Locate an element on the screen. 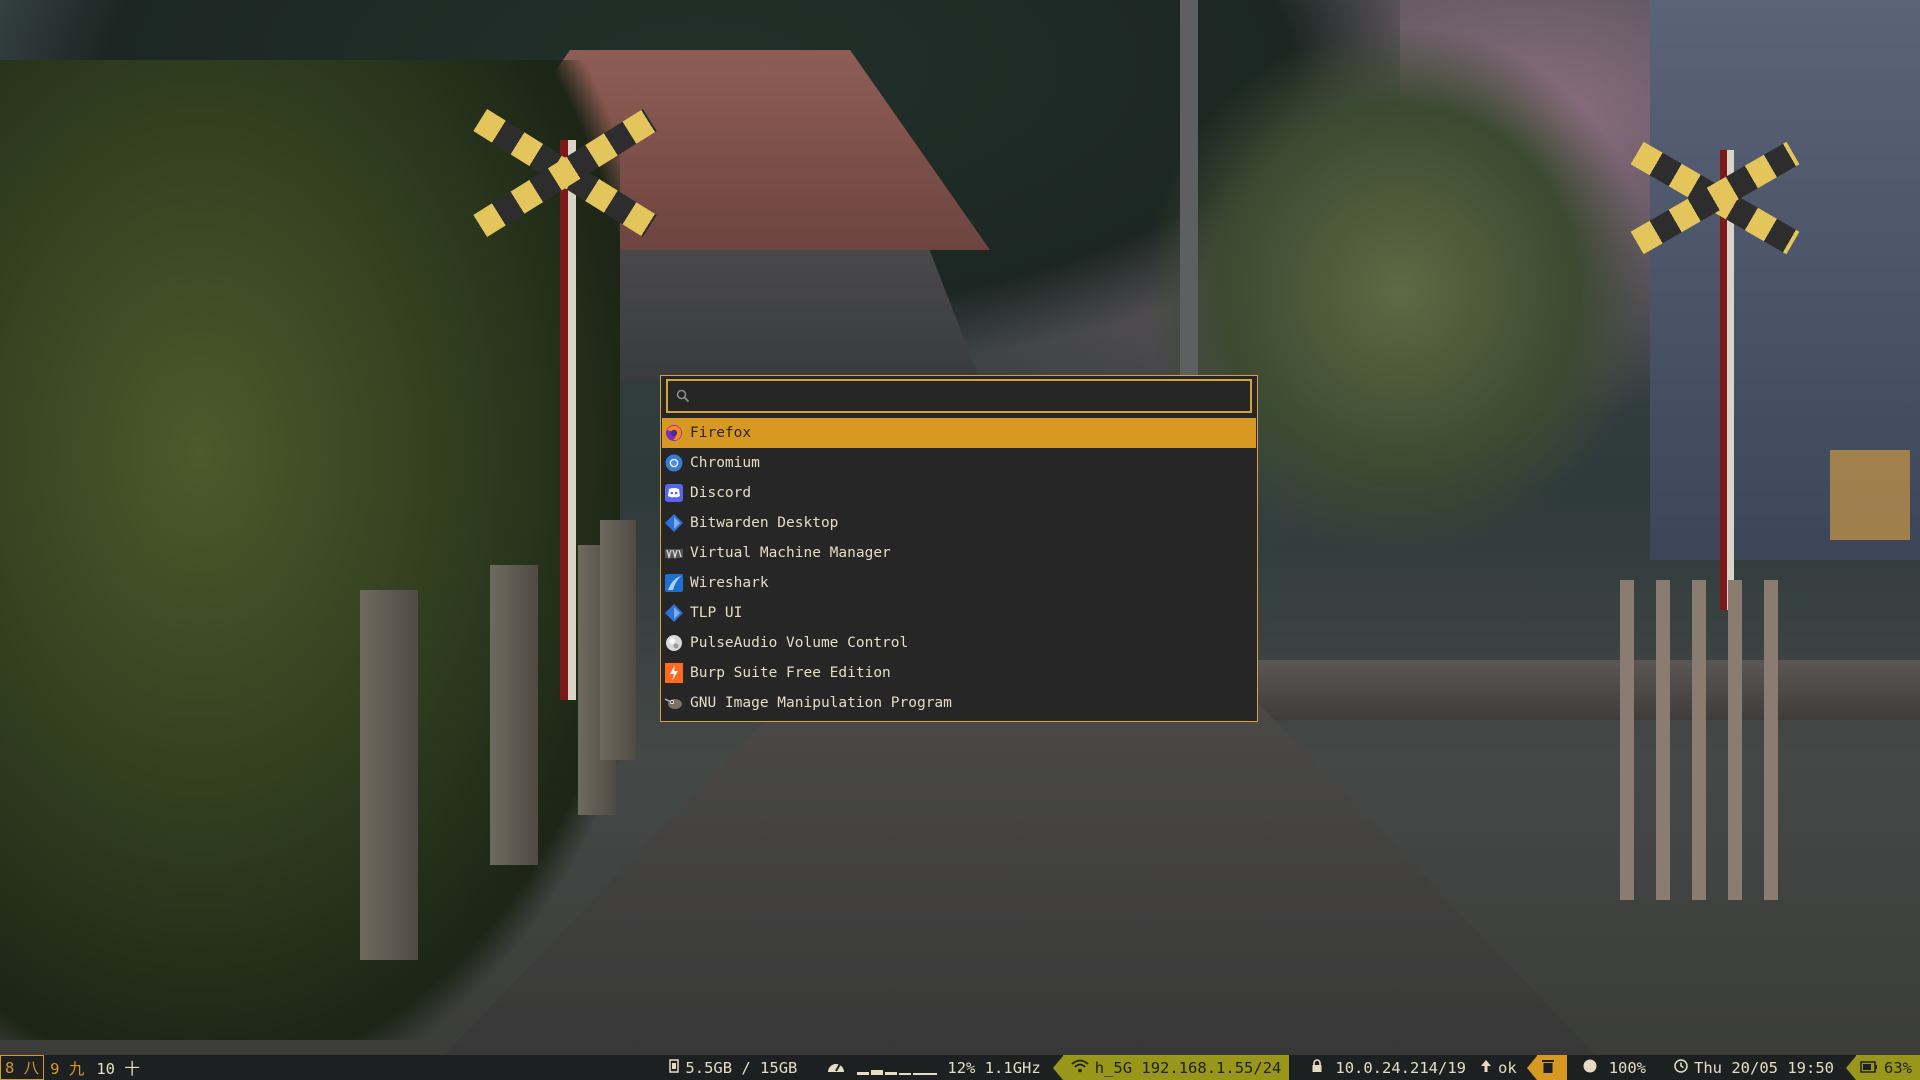 The height and width of the screenshot is (1080, 1920). battery-level: 63% is located at coordinates (1898, 1067).